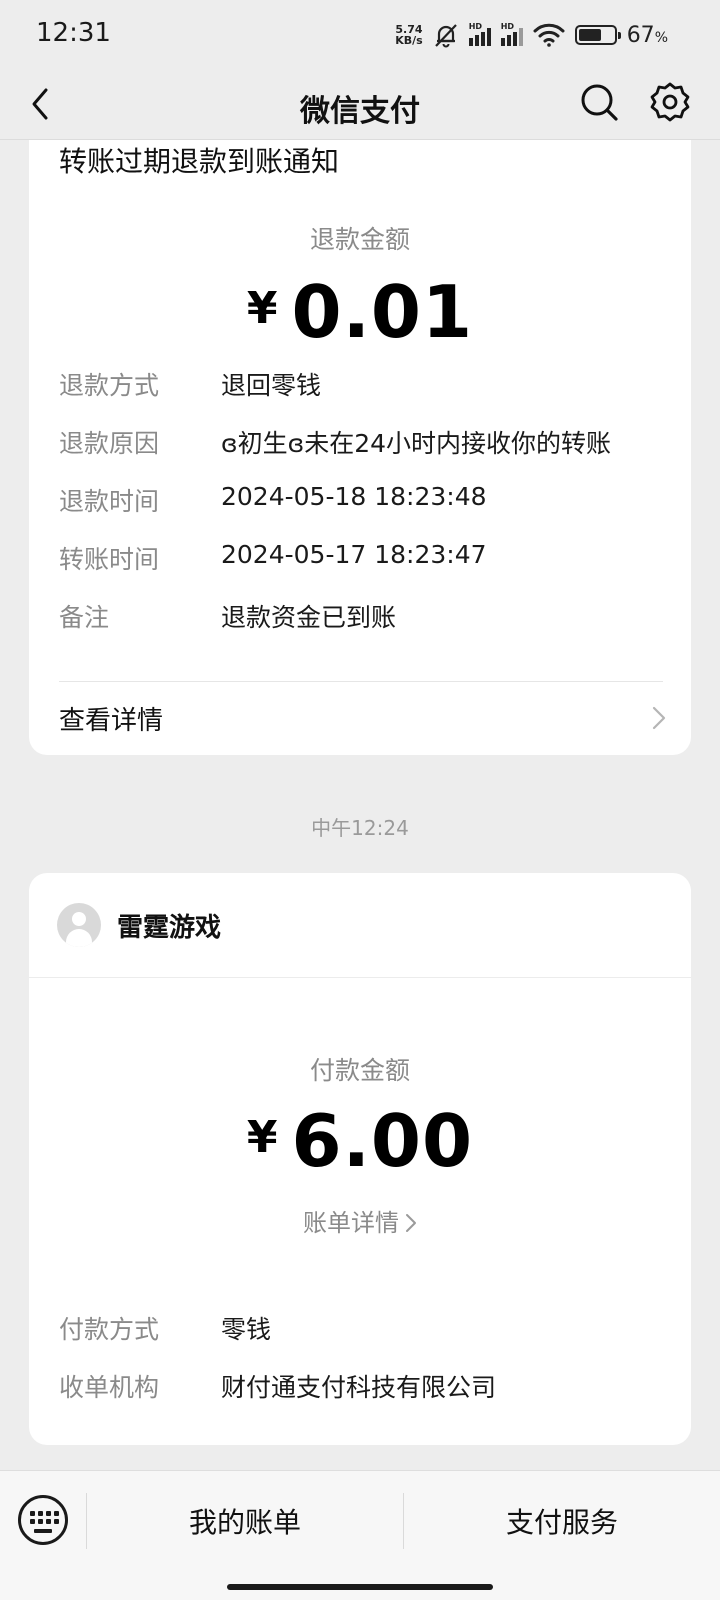 This screenshot has width=720, height=1600. Describe the element at coordinates (335, 443) in the screenshot. I see `info-row-refund-reason: 退款原因 ɞ初生ɞ未在24小时内接收你的转账` at that location.